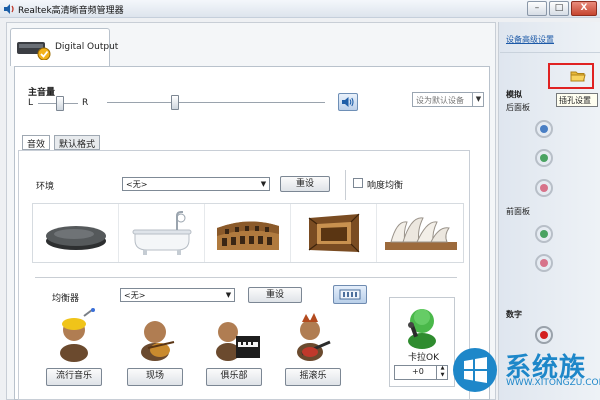 The width and height of the screenshot is (600, 400). Describe the element at coordinates (77, 142) in the screenshot. I see `tab-default-format: 默认格式` at that location.